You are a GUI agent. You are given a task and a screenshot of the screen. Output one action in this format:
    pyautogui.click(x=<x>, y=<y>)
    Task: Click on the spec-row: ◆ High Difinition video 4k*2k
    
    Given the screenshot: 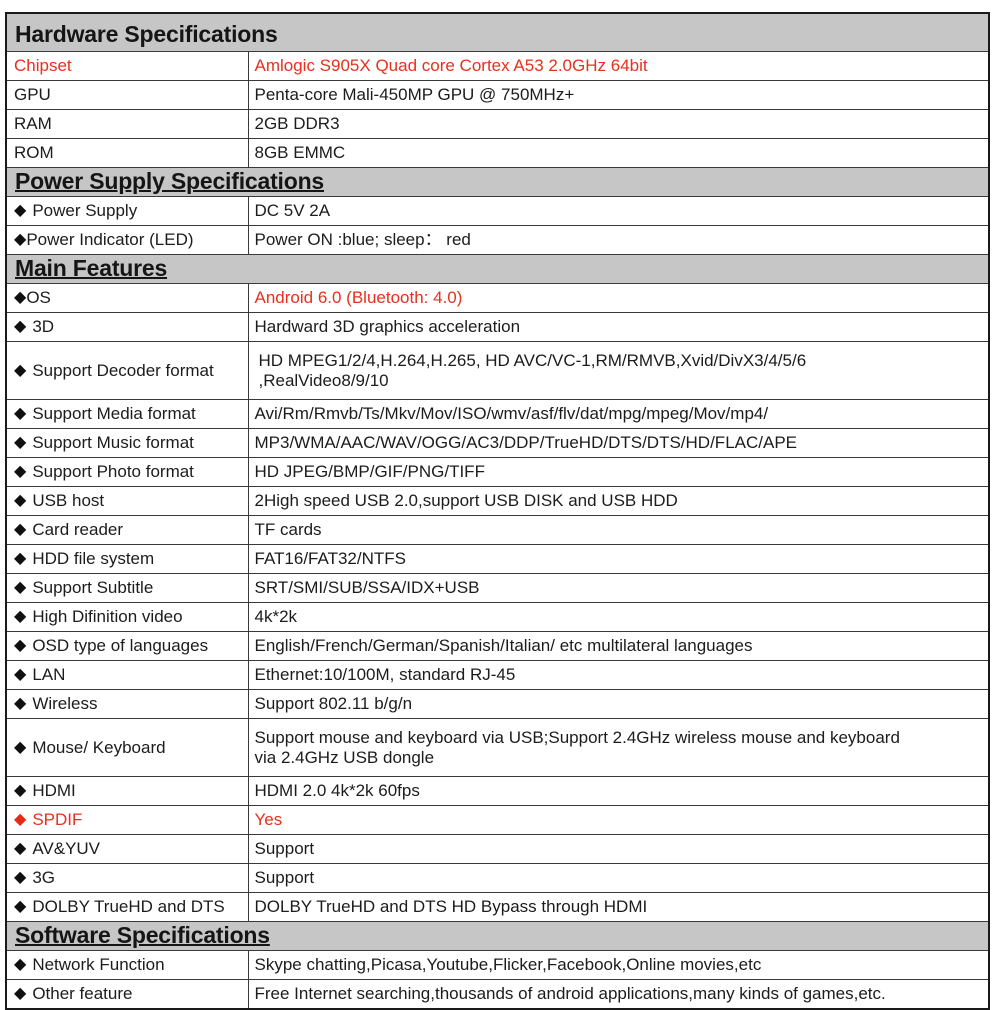 What is the action you would take?
    pyautogui.click(x=497, y=617)
    